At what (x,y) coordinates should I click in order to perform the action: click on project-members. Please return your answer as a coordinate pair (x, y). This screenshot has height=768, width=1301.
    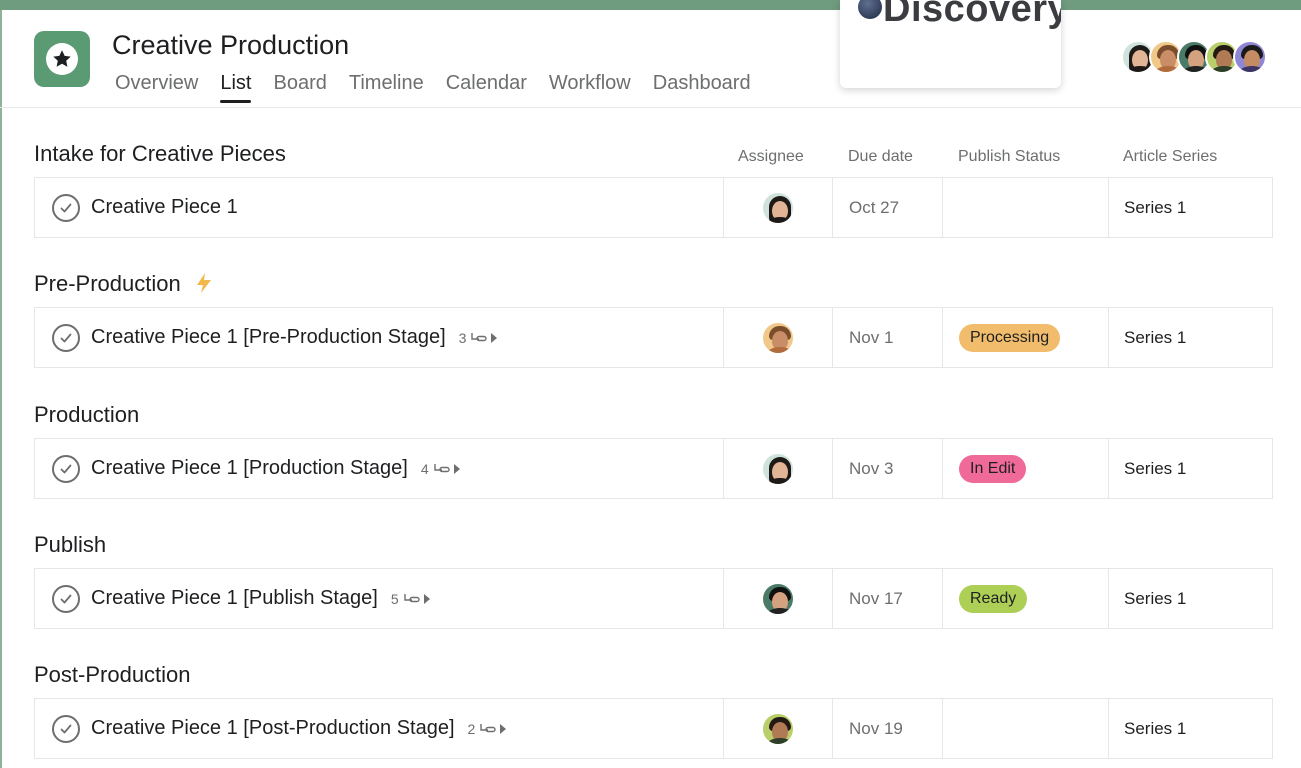
    Looking at the image, I should click on (1194, 57).